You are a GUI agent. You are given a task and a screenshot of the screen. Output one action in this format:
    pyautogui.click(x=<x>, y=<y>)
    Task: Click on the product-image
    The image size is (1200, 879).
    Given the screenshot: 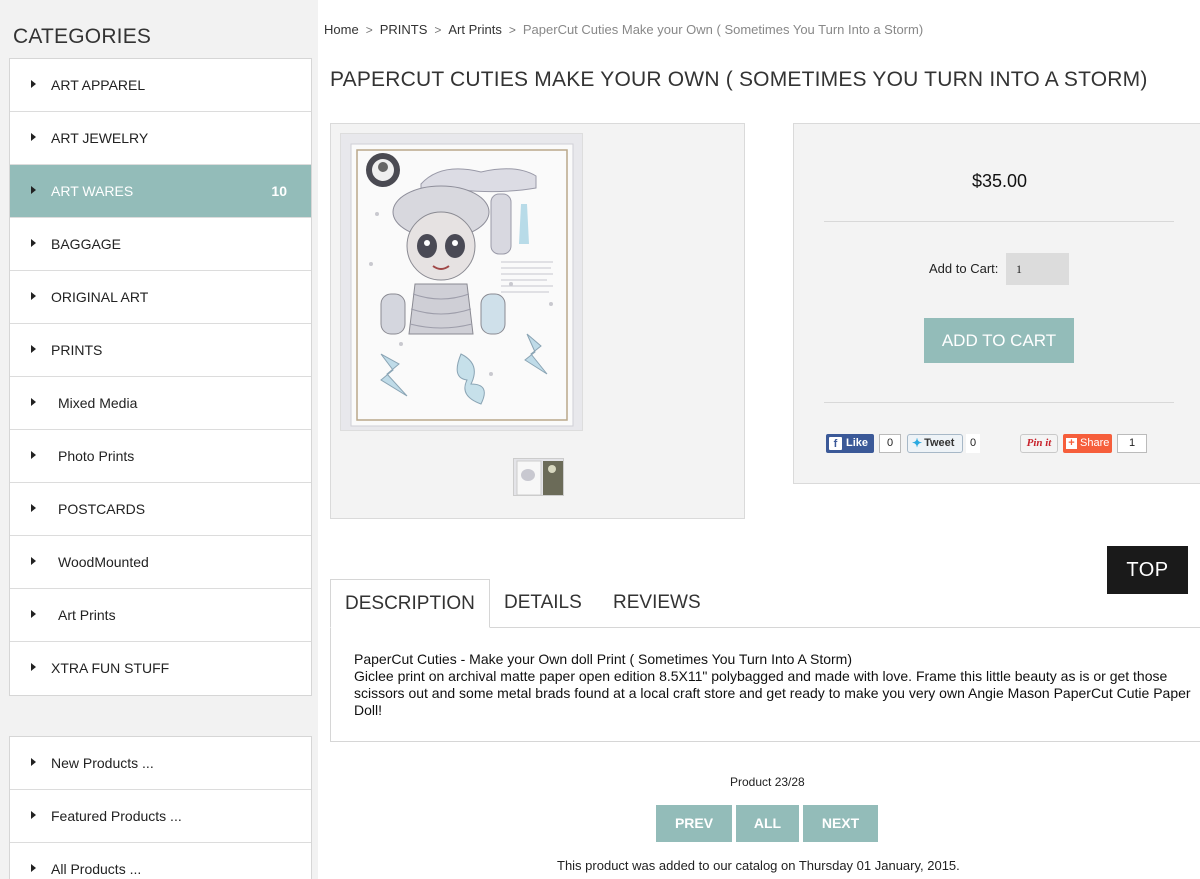 What is the action you would take?
    pyautogui.click(x=461, y=282)
    